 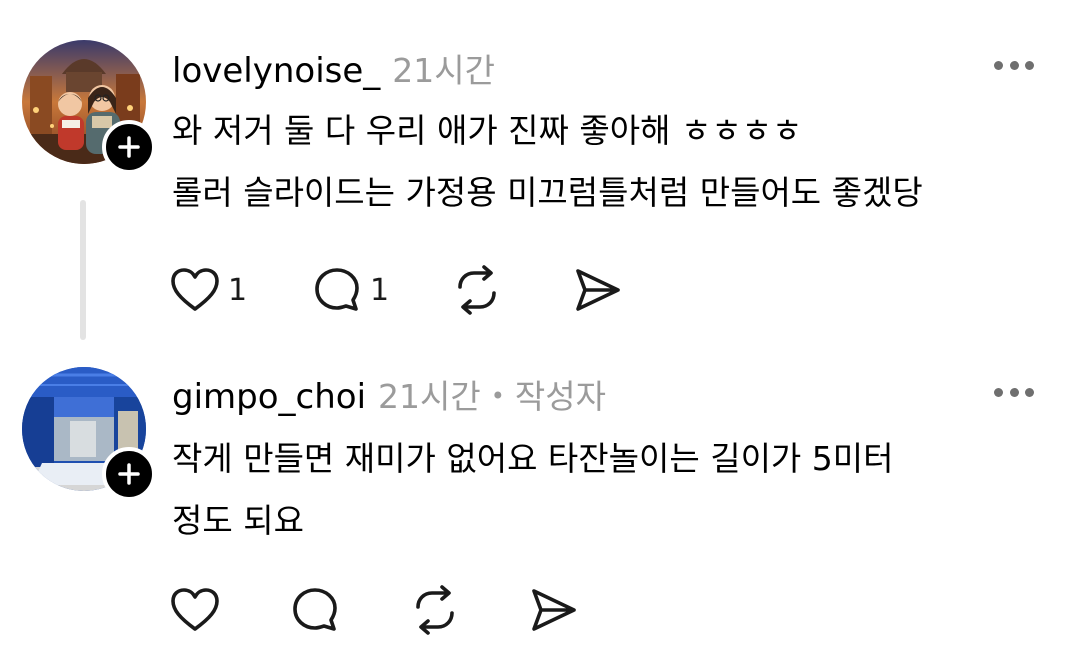 What do you see at coordinates (533, 458) in the screenshot?
I see `comment-line: 작게 만들면 재미가 없어요 타잔놀이는 길이가 5미터` at bounding box center [533, 458].